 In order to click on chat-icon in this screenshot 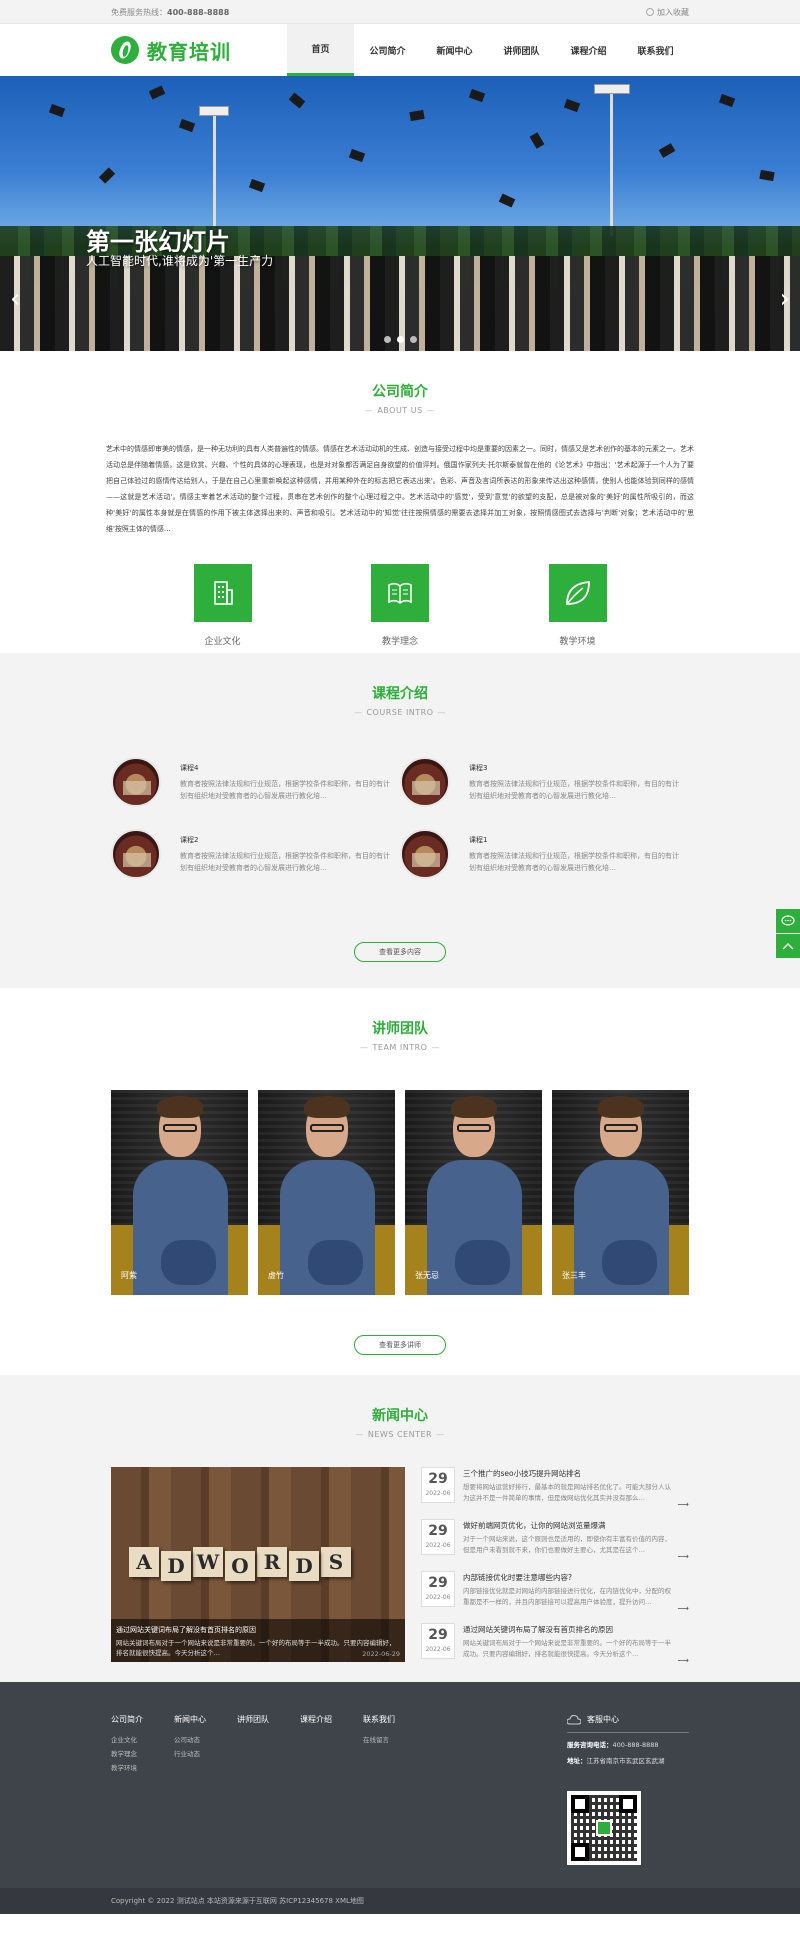, I will do `click(788, 921)`.